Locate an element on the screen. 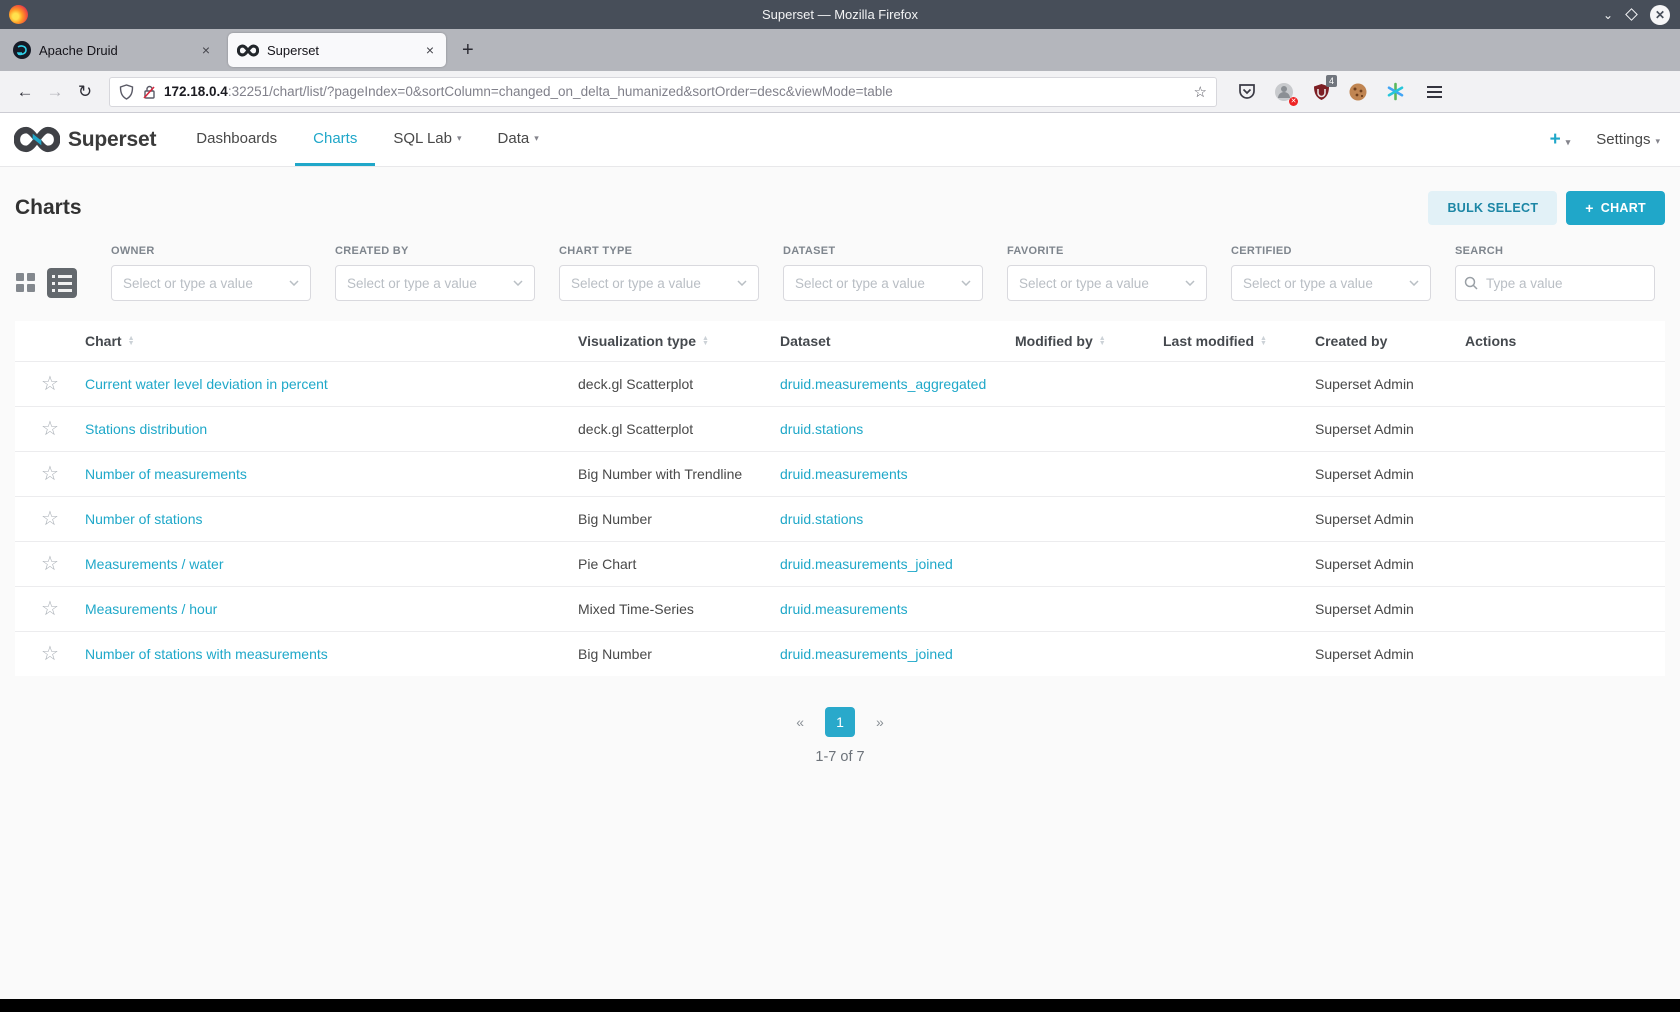 This screenshot has width=1680, height=1012. dataset-link: druid.measurements_aggregated is located at coordinates (897, 384).